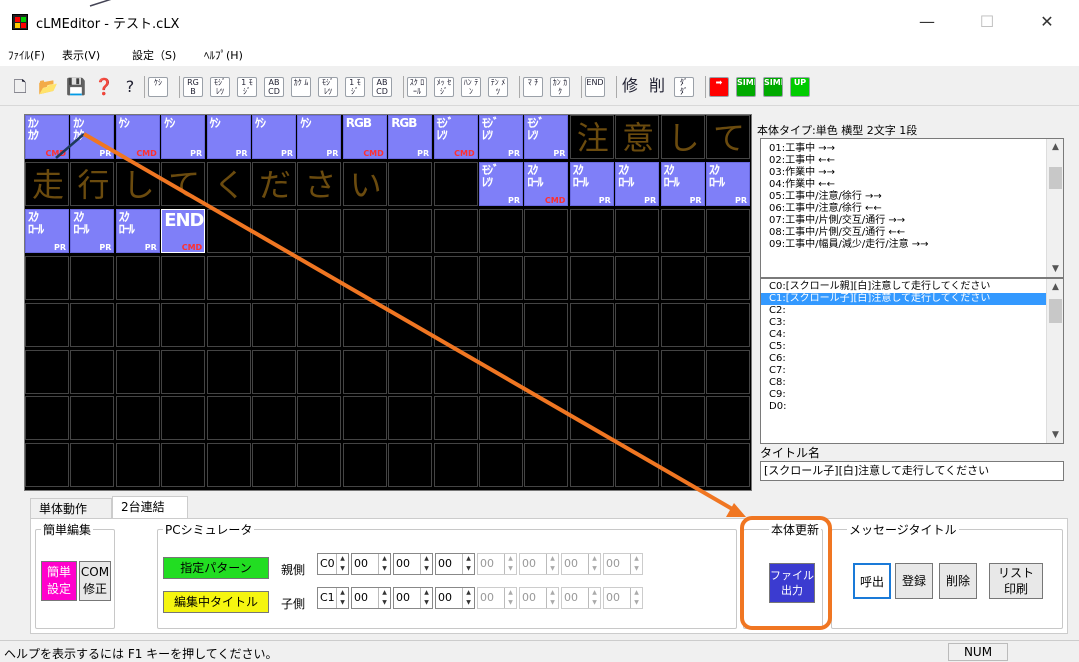 The width and height of the screenshot is (1079, 662). Describe the element at coordinates (444, 87) in the screenshot. I see `toolbar-tool-button: ﾒｯ ｾｼﾞ` at that location.